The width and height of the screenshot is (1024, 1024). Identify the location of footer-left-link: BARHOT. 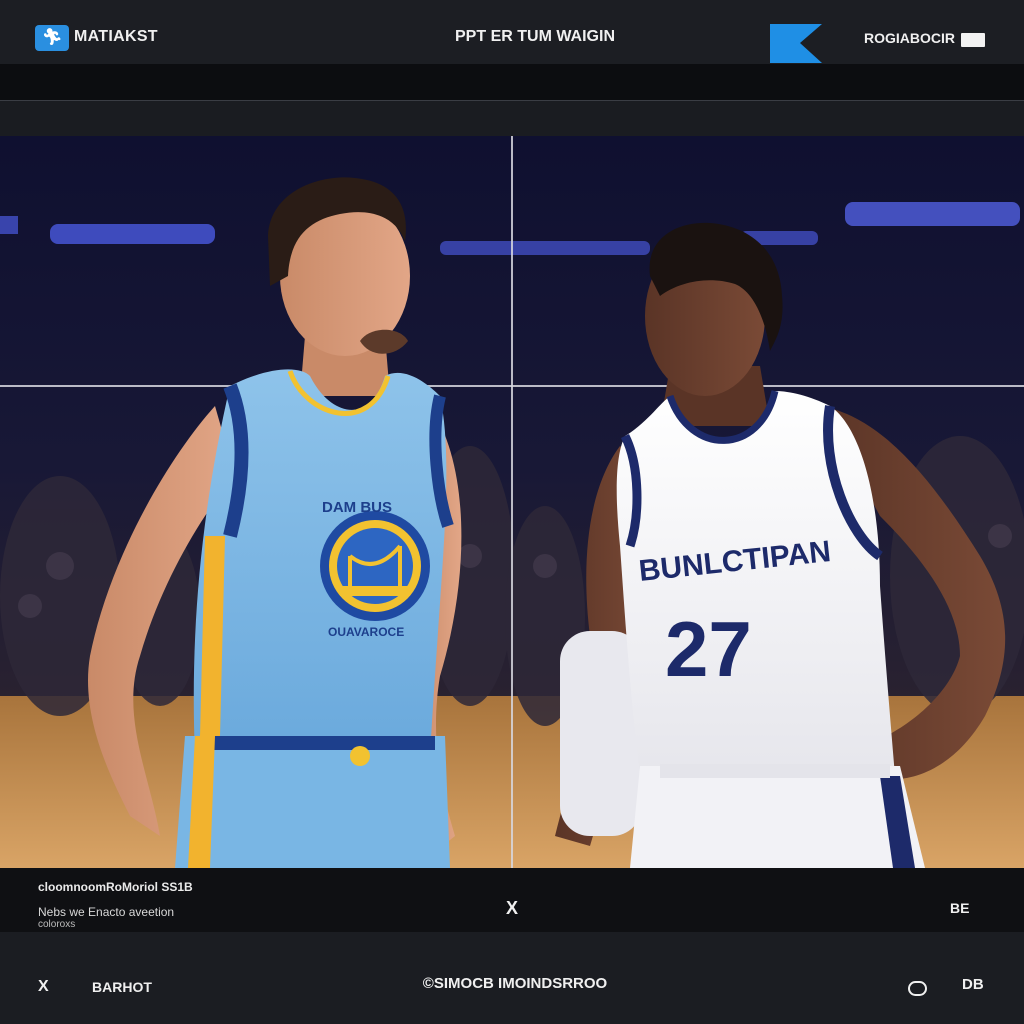
(122, 987).